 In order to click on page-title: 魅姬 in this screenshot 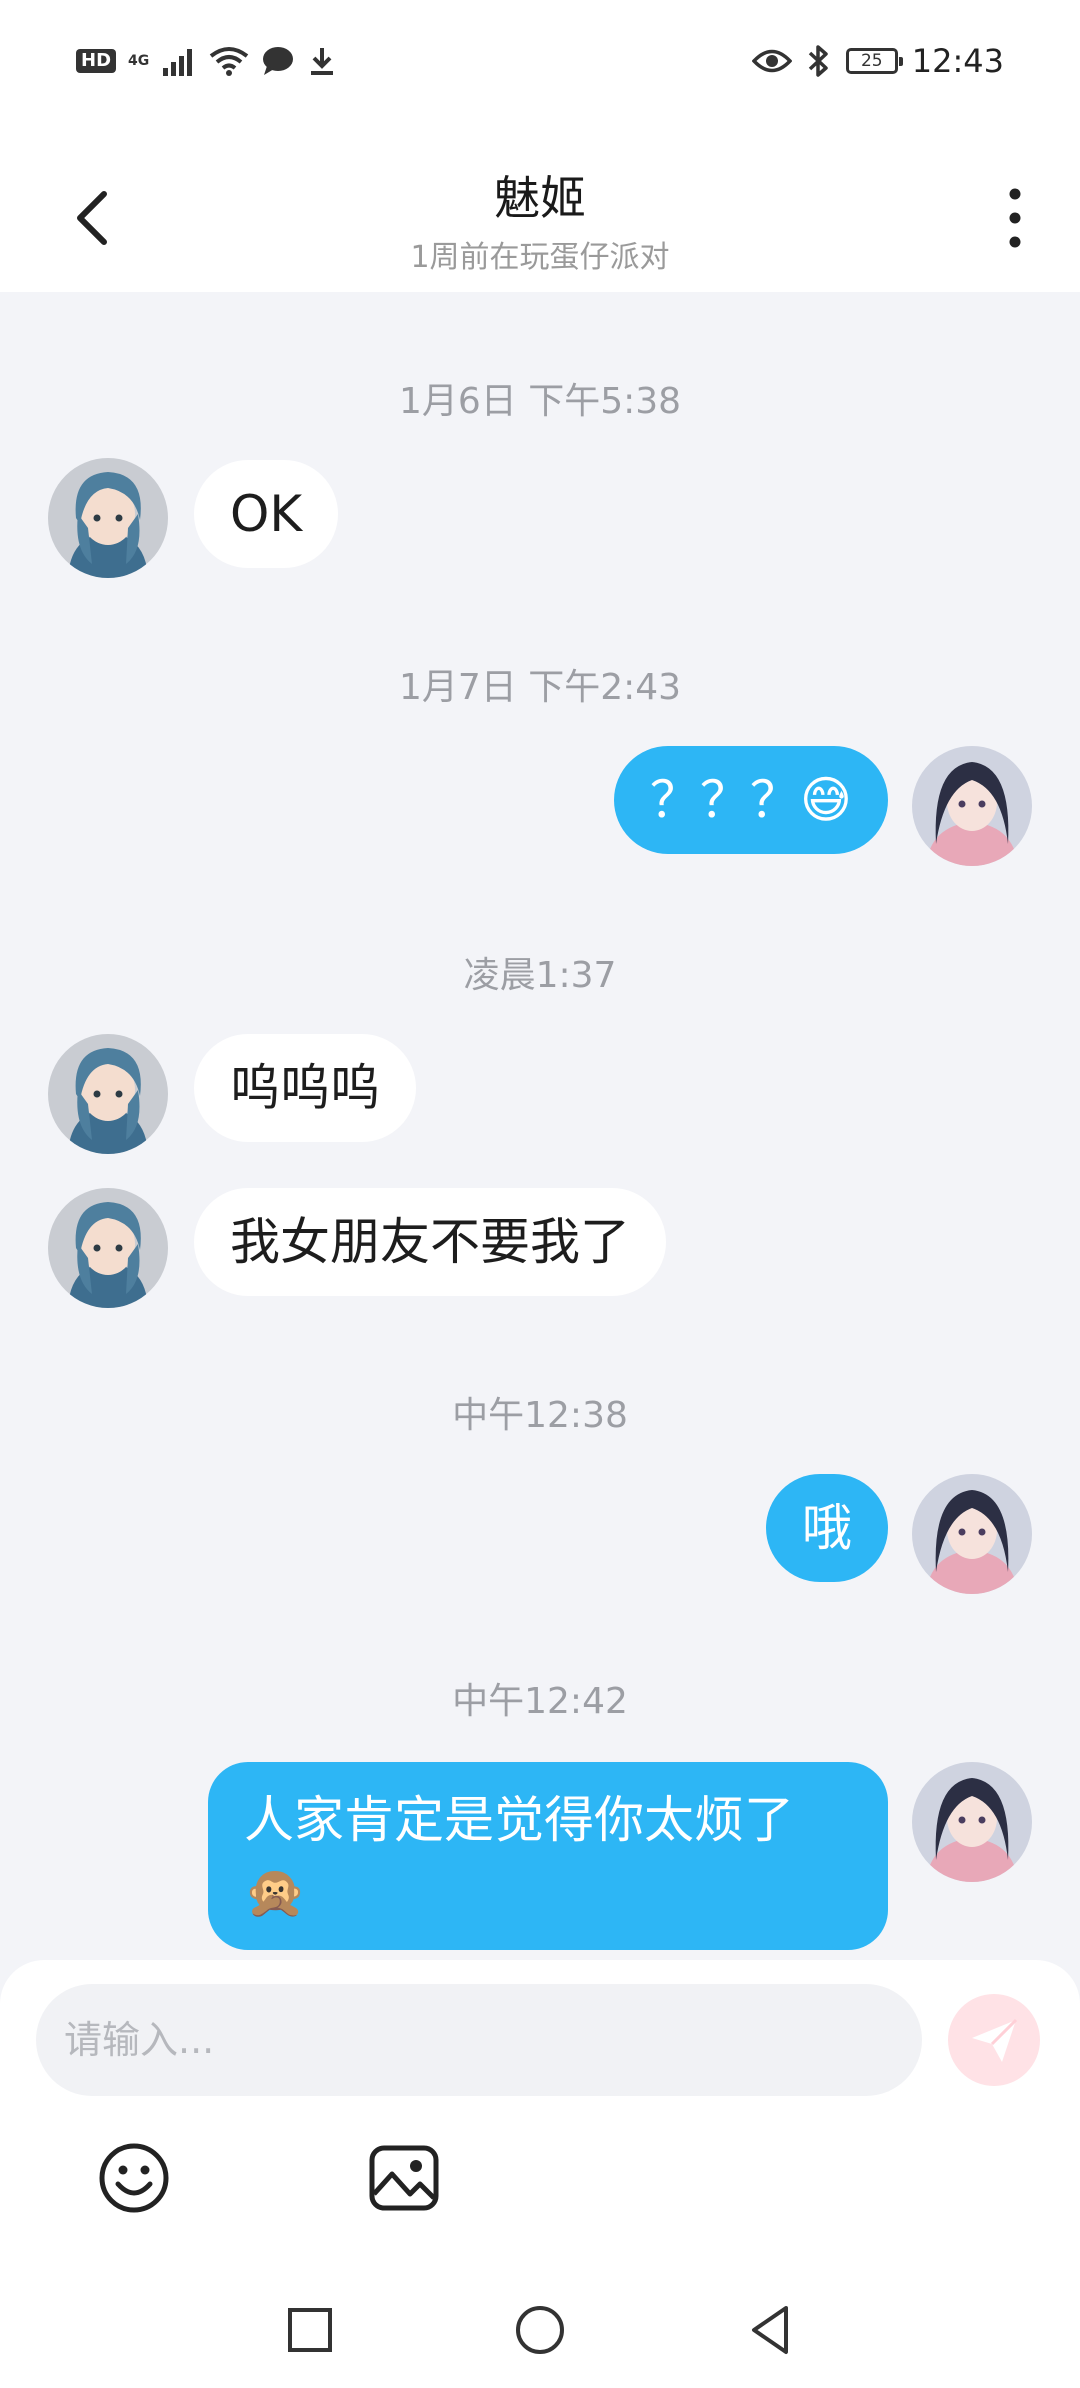, I will do `click(540, 198)`.